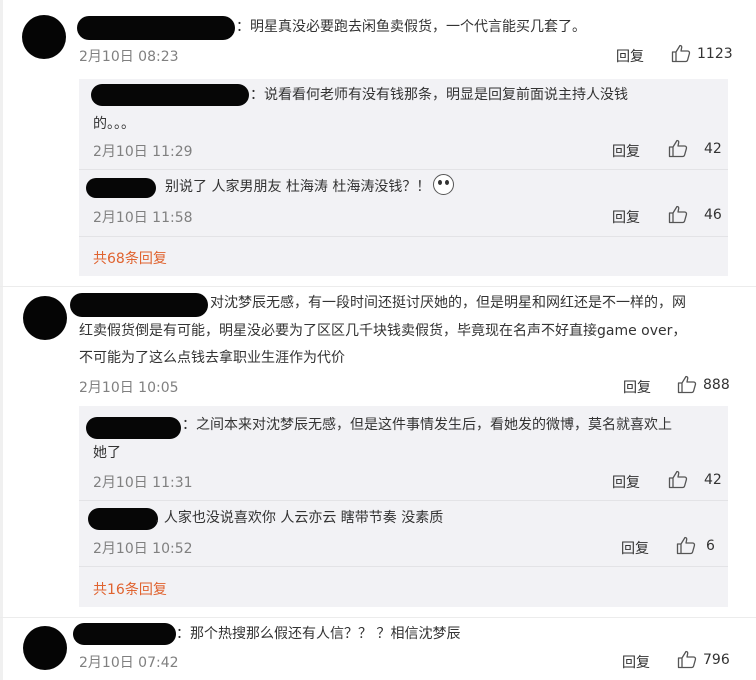 This screenshot has height=680, width=756. Describe the element at coordinates (107, 453) in the screenshot. I see `reply-text: 她了` at that location.